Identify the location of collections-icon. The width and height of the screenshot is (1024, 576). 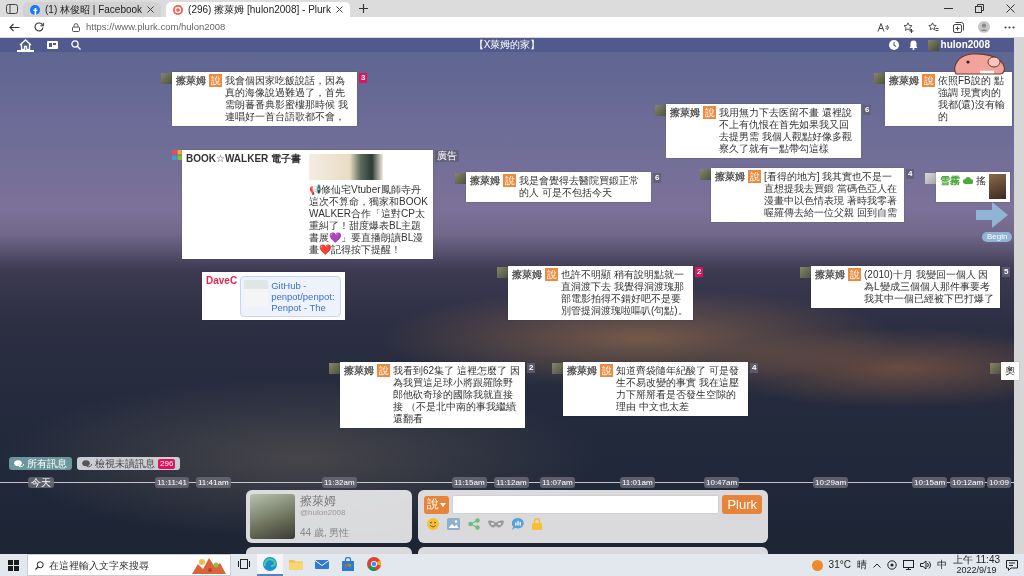
(958, 27).